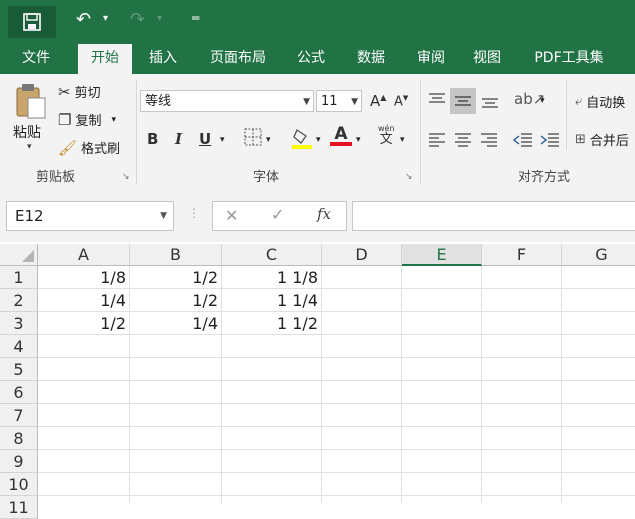 The width and height of the screenshot is (635, 519). I want to click on phonetic-icon: wén 文, so click(386, 135).